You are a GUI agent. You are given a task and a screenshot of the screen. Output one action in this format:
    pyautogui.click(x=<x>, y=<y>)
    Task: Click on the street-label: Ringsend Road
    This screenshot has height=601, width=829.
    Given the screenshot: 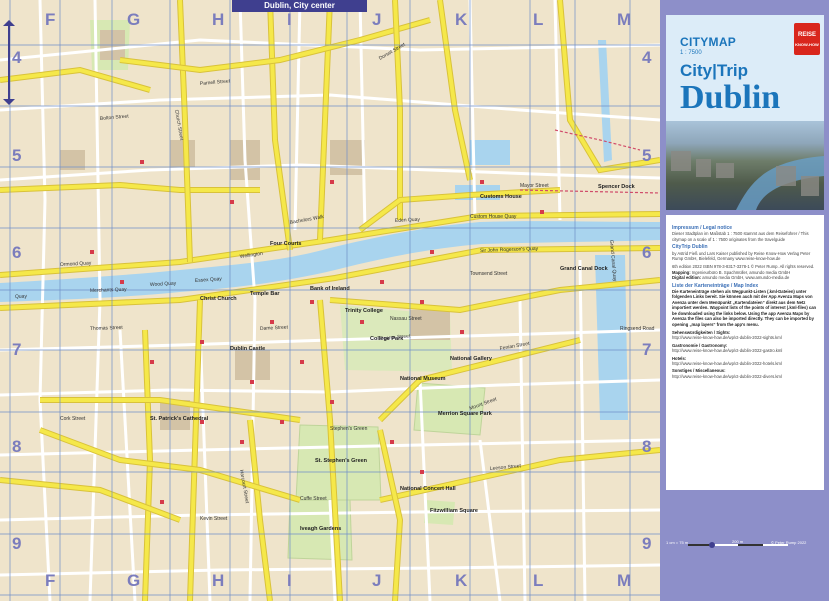 What is the action you would take?
    pyautogui.click(x=637, y=329)
    